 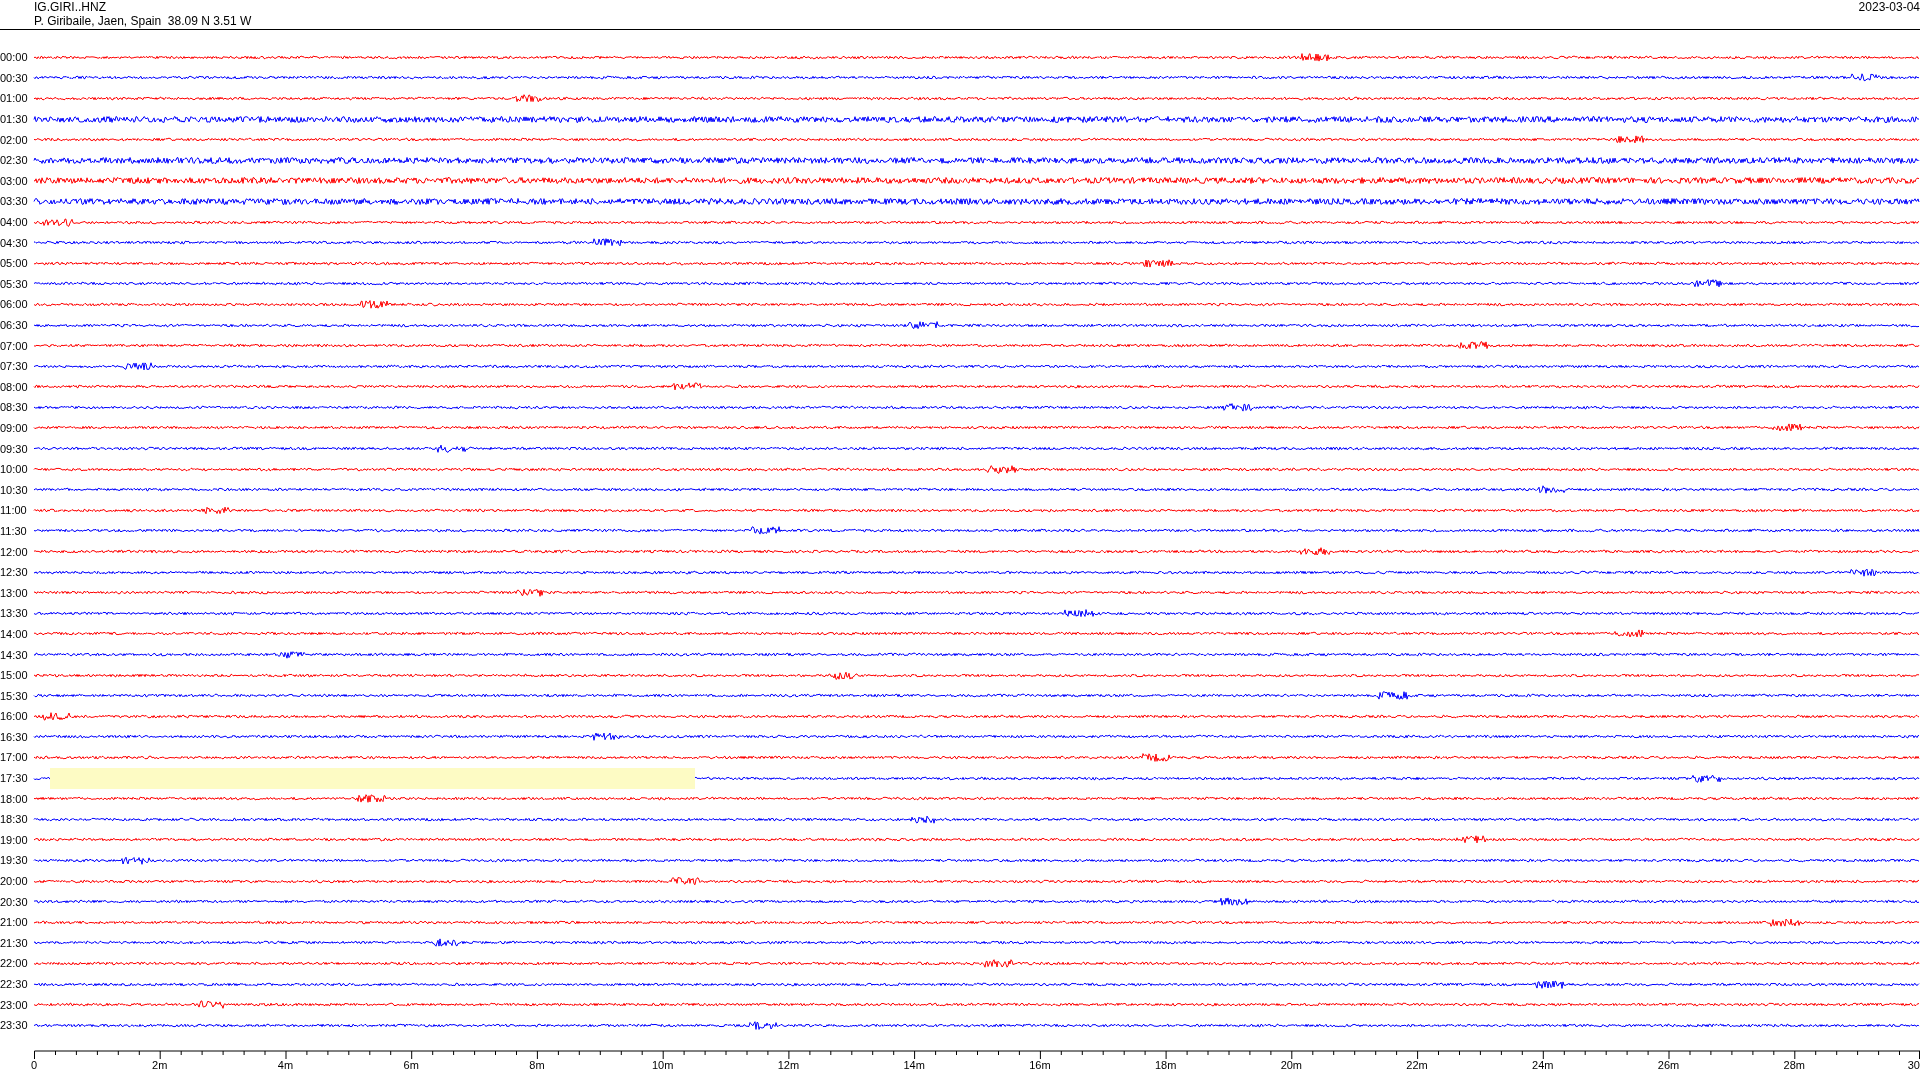 What do you see at coordinates (1913, 1064) in the screenshot?
I see `axis-tick-label: 30` at bounding box center [1913, 1064].